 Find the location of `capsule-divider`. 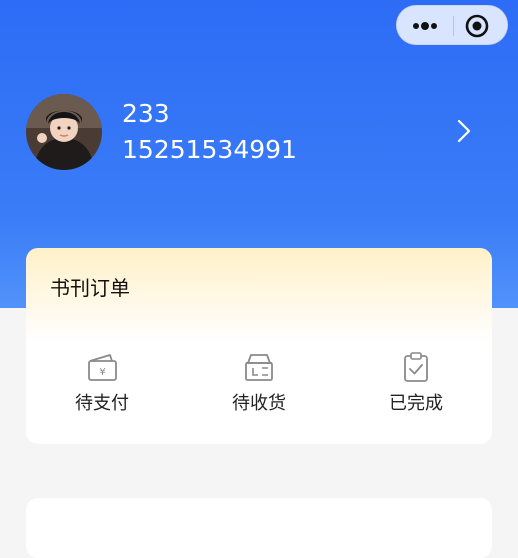

capsule-divider is located at coordinates (453, 26).